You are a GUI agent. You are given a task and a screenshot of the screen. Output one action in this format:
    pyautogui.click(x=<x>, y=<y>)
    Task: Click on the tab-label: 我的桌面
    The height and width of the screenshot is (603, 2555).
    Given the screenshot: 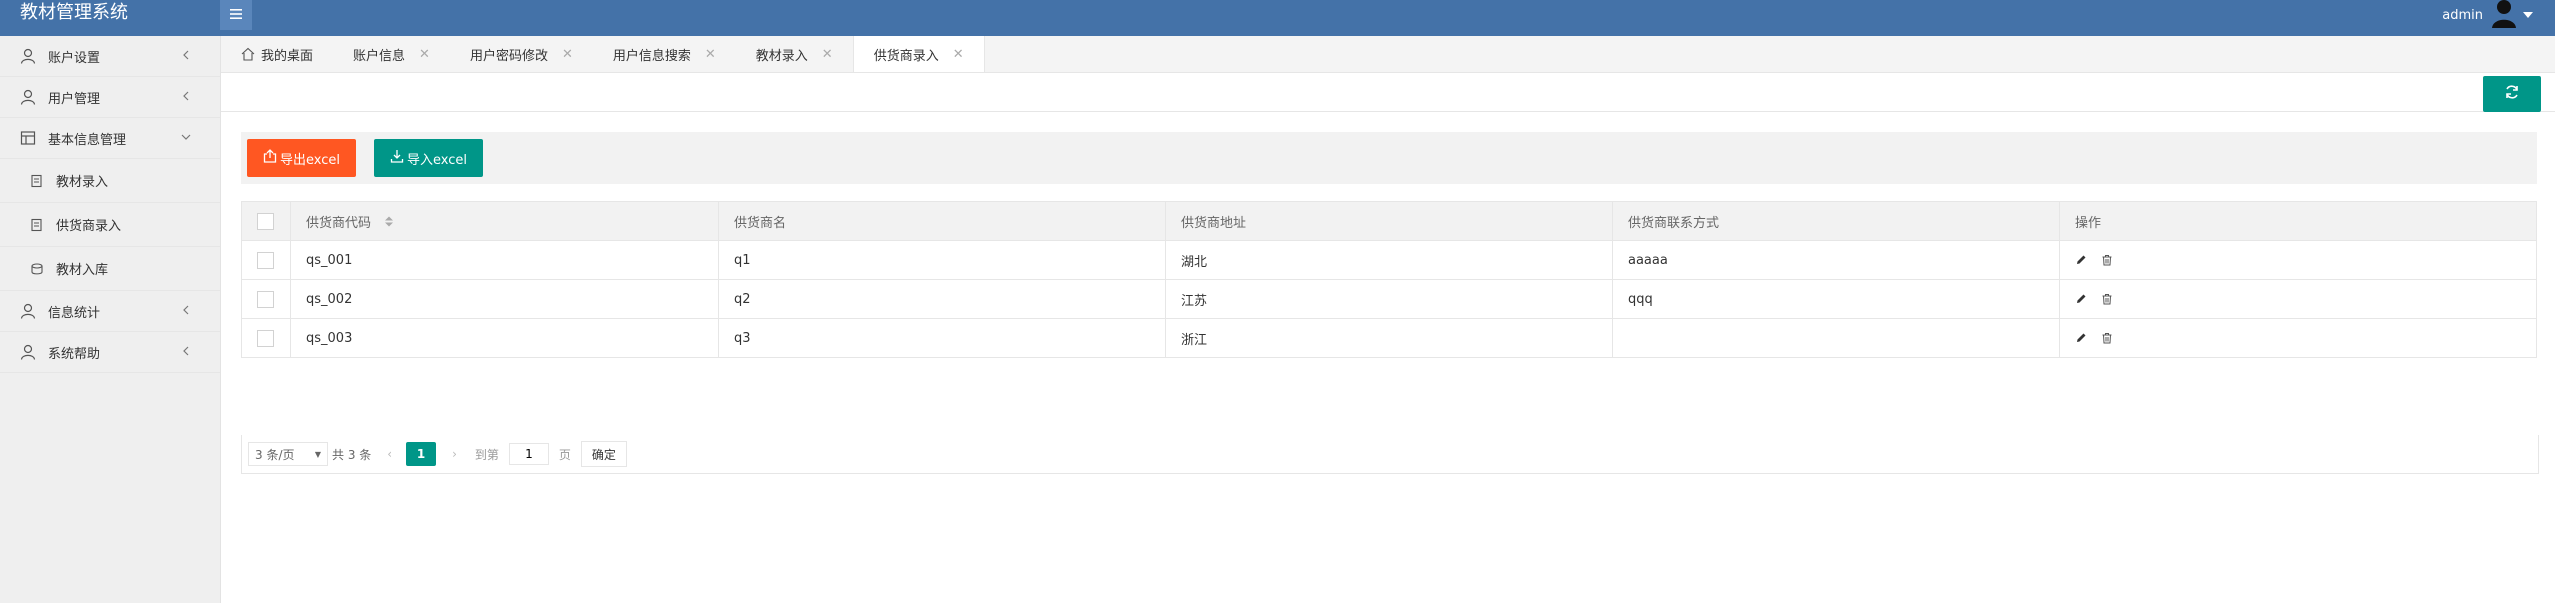 What is the action you would take?
    pyautogui.click(x=287, y=56)
    